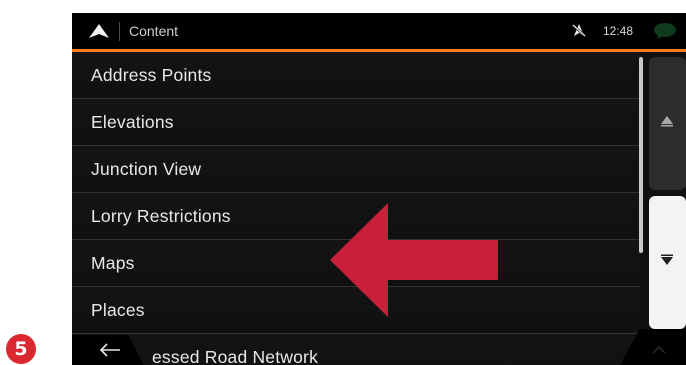 This screenshot has height=365, width=686. Describe the element at coordinates (113, 263) in the screenshot. I see `list-item-label: Maps` at that location.